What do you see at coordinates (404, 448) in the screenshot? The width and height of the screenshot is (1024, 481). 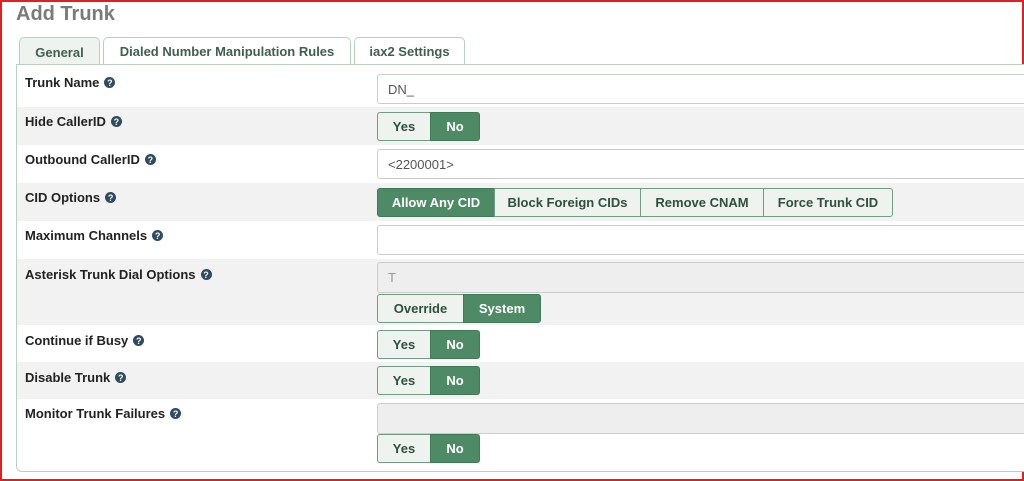 I see `monitor-failures-yes-button: Yes` at bounding box center [404, 448].